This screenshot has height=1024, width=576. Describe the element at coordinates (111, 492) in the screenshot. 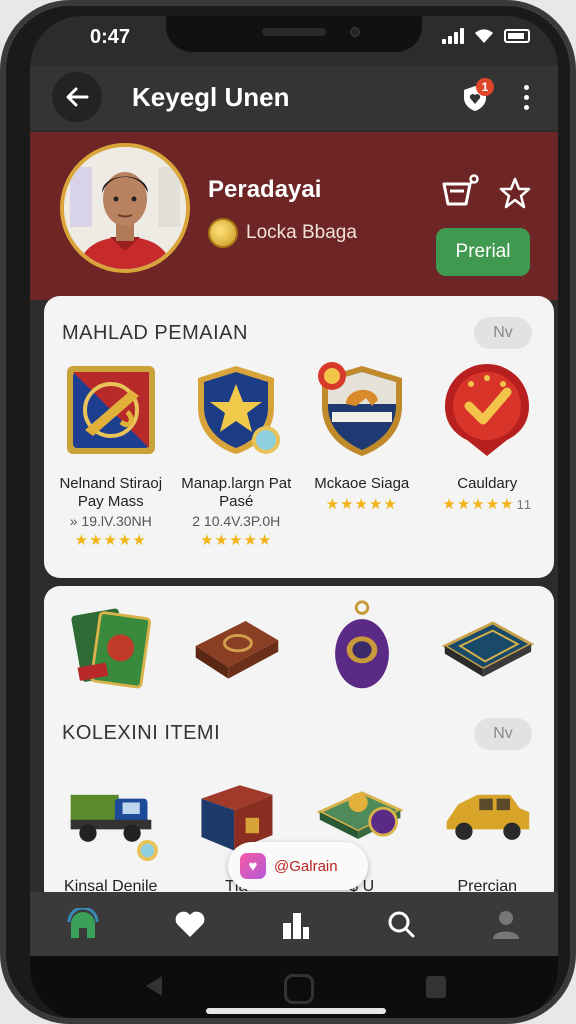

I see `item-name: Nelnand Stiraoj Pay Mass` at that location.